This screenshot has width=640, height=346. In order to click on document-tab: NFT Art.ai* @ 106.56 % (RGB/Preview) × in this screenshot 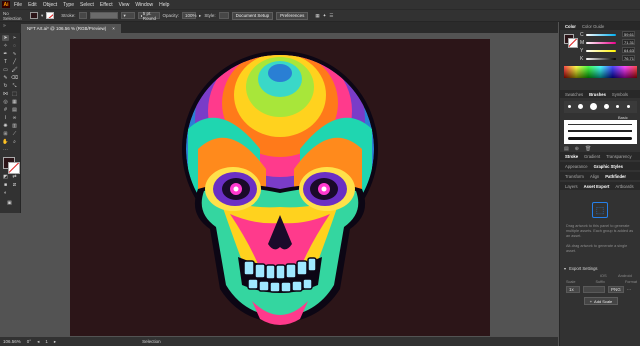, I will do `click(71, 28)`.